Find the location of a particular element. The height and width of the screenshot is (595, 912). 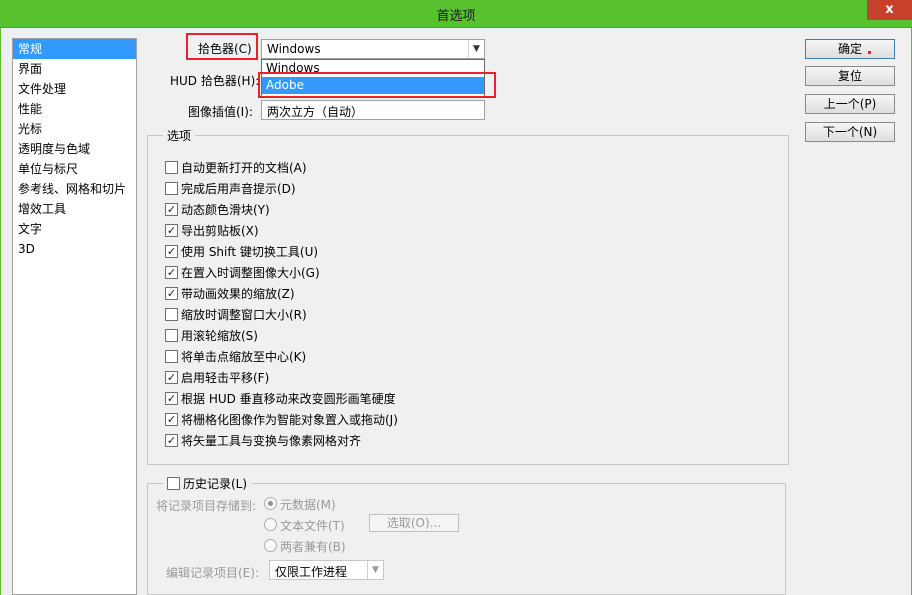

sidebar-item: 文字 is located at coordinates (74, 229).